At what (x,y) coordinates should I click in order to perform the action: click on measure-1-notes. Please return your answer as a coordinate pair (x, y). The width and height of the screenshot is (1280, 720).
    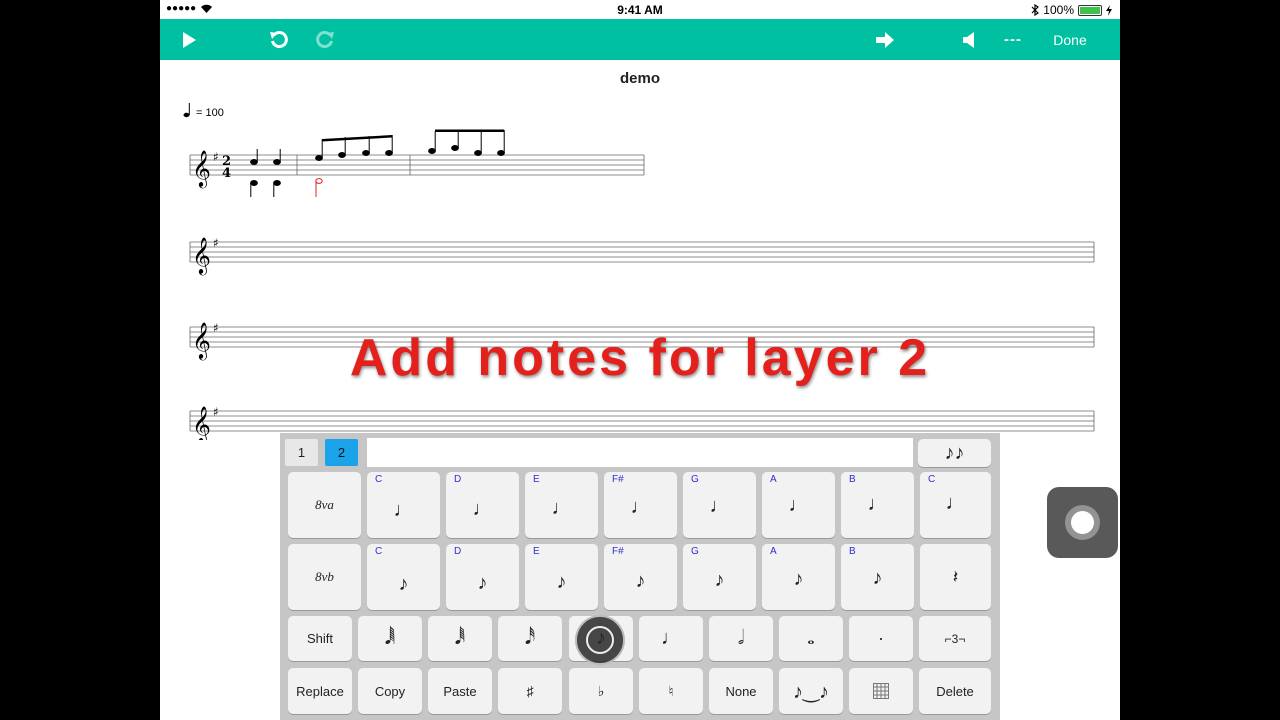
    Looking at the image, I should click on (265, 173).